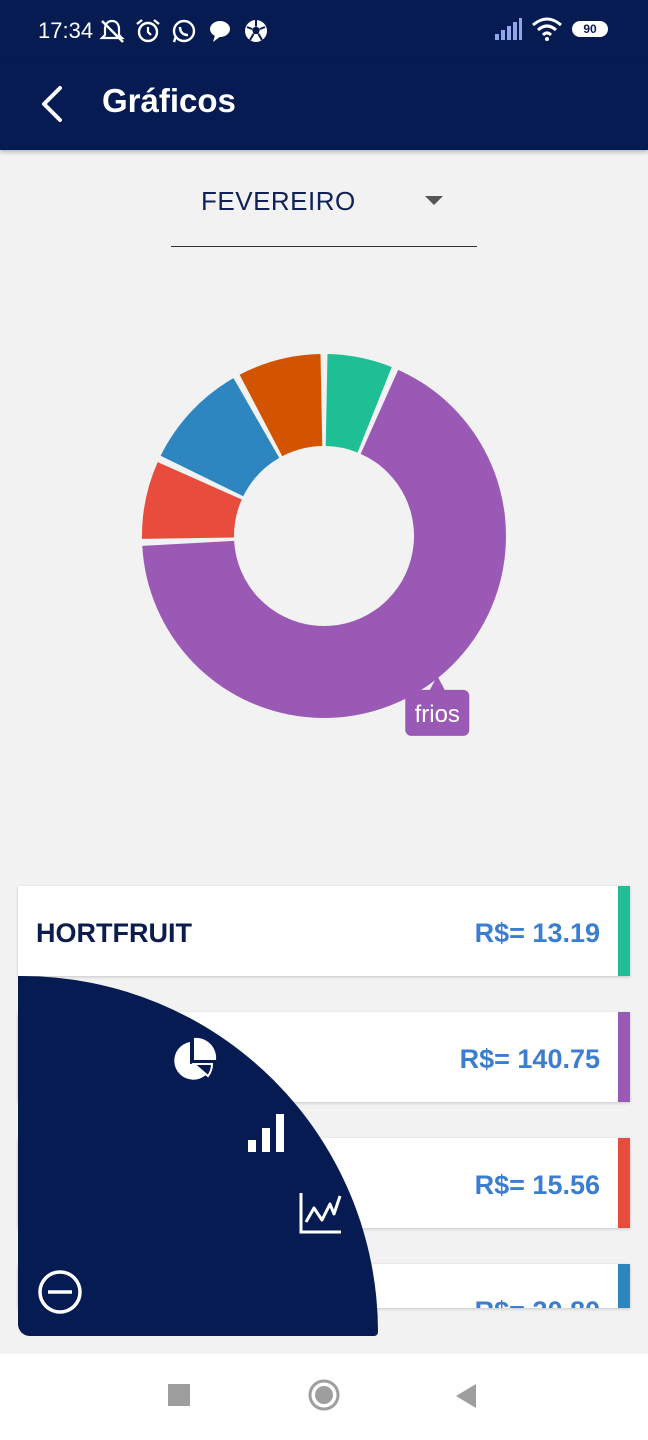 The image size is (648, 1440). What do you see at coordinates (321, 1213) in the screenshot?
I see `line-chart-icon` at bounding box center [321, 1213].